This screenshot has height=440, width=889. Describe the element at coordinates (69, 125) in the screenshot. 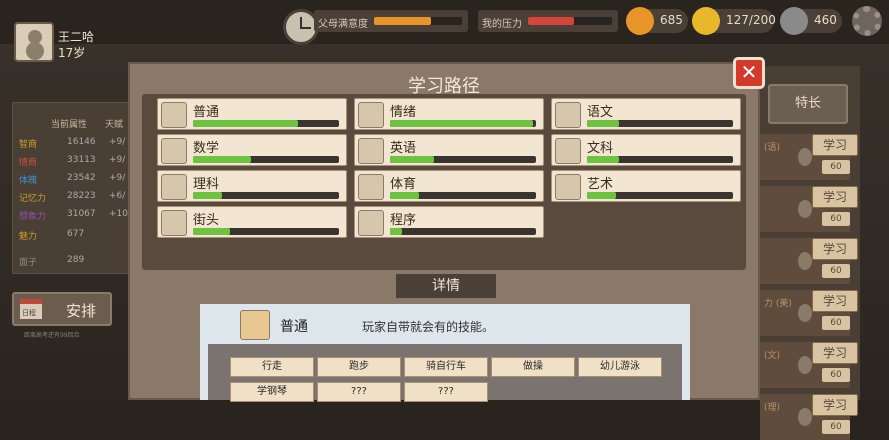

I see `attribute-header-current: 当前属性` at that location.